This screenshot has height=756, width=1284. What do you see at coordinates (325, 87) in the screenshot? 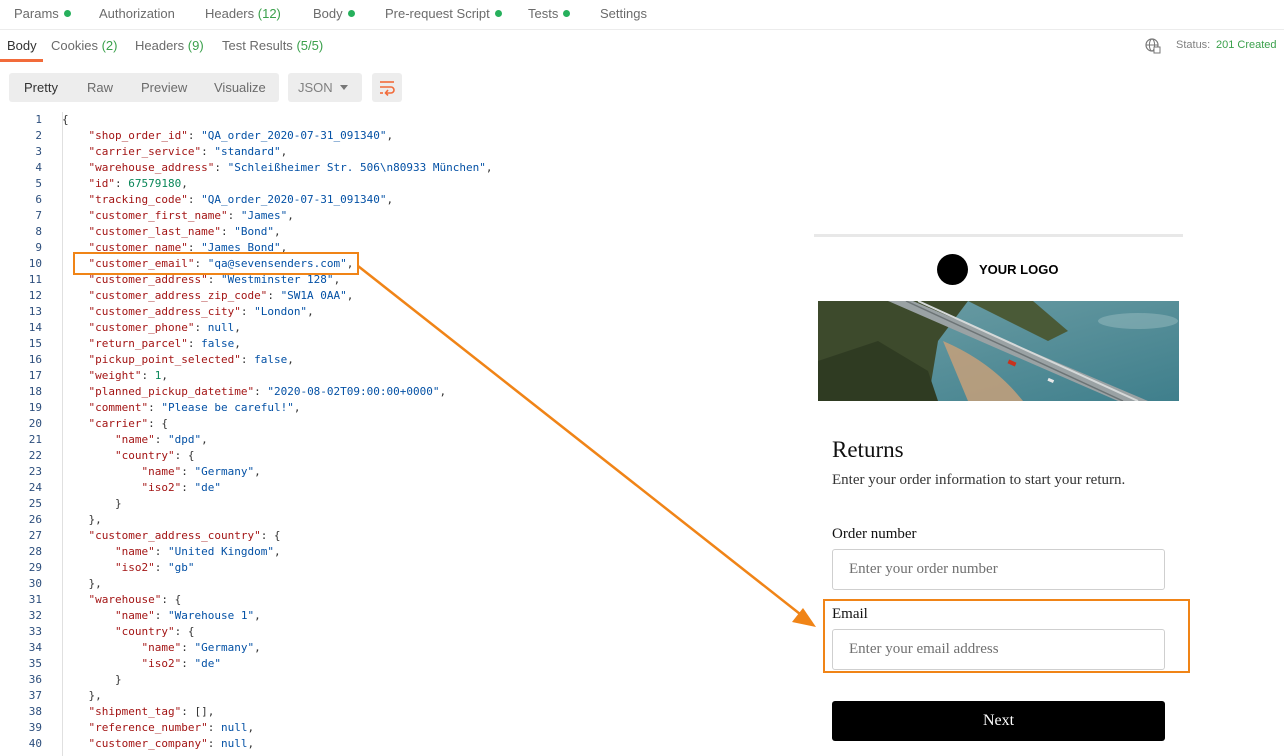
I see `format-select: JSON` at bounding box center [325, 87].